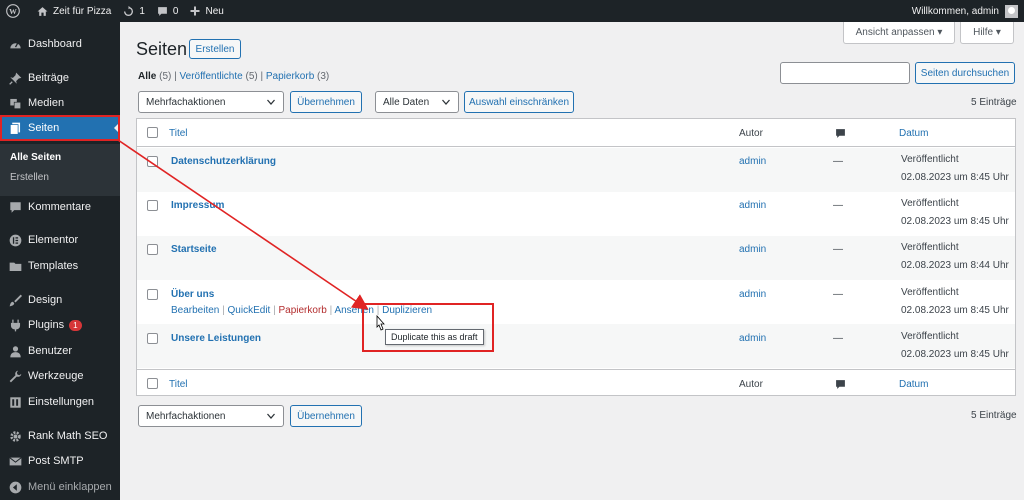 This screenshot has height=500, width=1024. I want to click on mouse-cursor-icon, so click(380, 322).